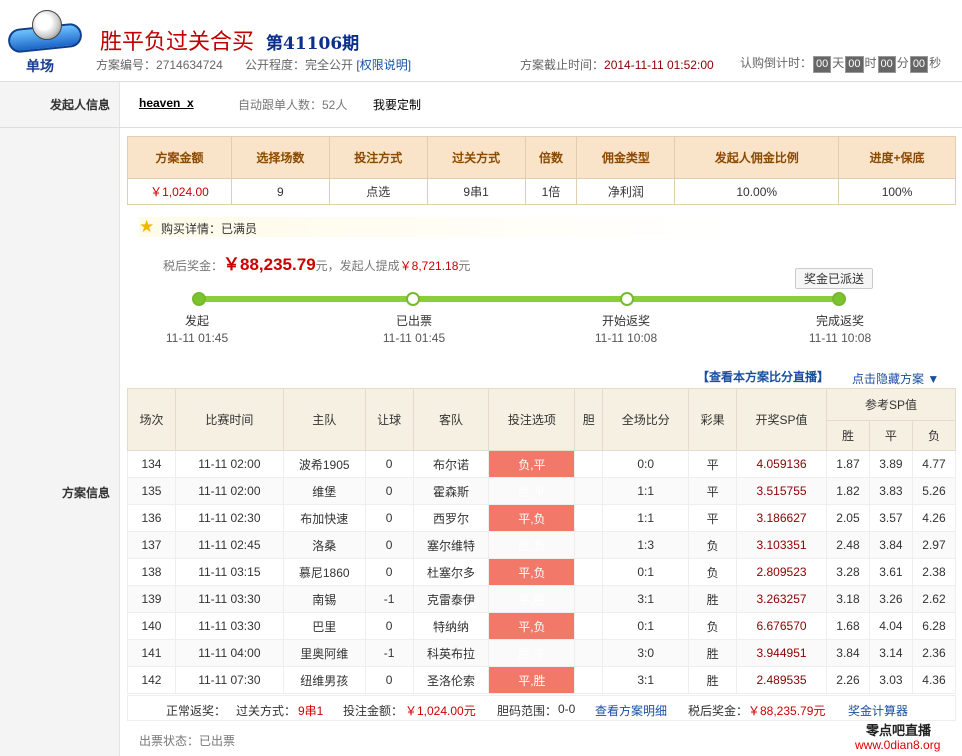 This screenshot has height=756, width=962. I want to click on summary-header: 投注方式, so click(378, 157).